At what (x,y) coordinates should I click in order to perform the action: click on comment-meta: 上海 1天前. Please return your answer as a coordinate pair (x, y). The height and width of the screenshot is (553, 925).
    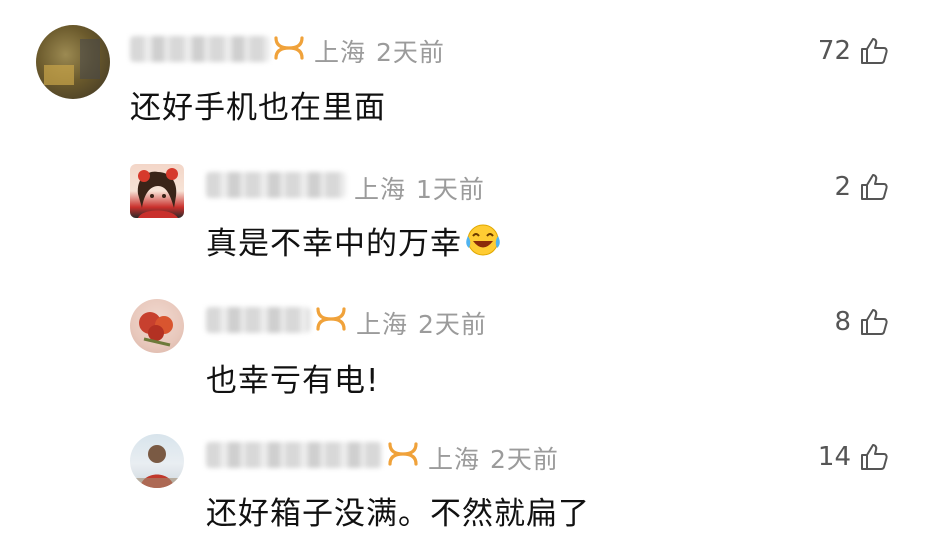
    Looking at the image, I should click on (419, 188).